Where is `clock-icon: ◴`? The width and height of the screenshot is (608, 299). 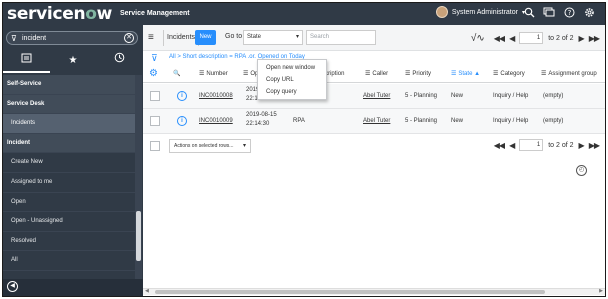 clock-icon: ◴ is located at coordinates (581, 170).